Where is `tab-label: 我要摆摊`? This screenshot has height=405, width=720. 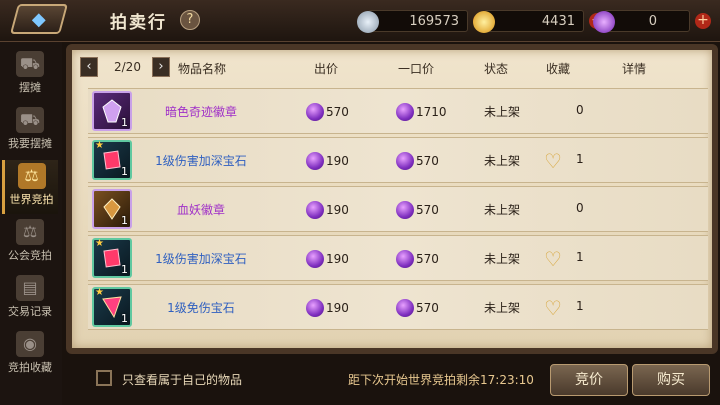
tab-label: 我要摆摊 is located at coordinates (30, 143).